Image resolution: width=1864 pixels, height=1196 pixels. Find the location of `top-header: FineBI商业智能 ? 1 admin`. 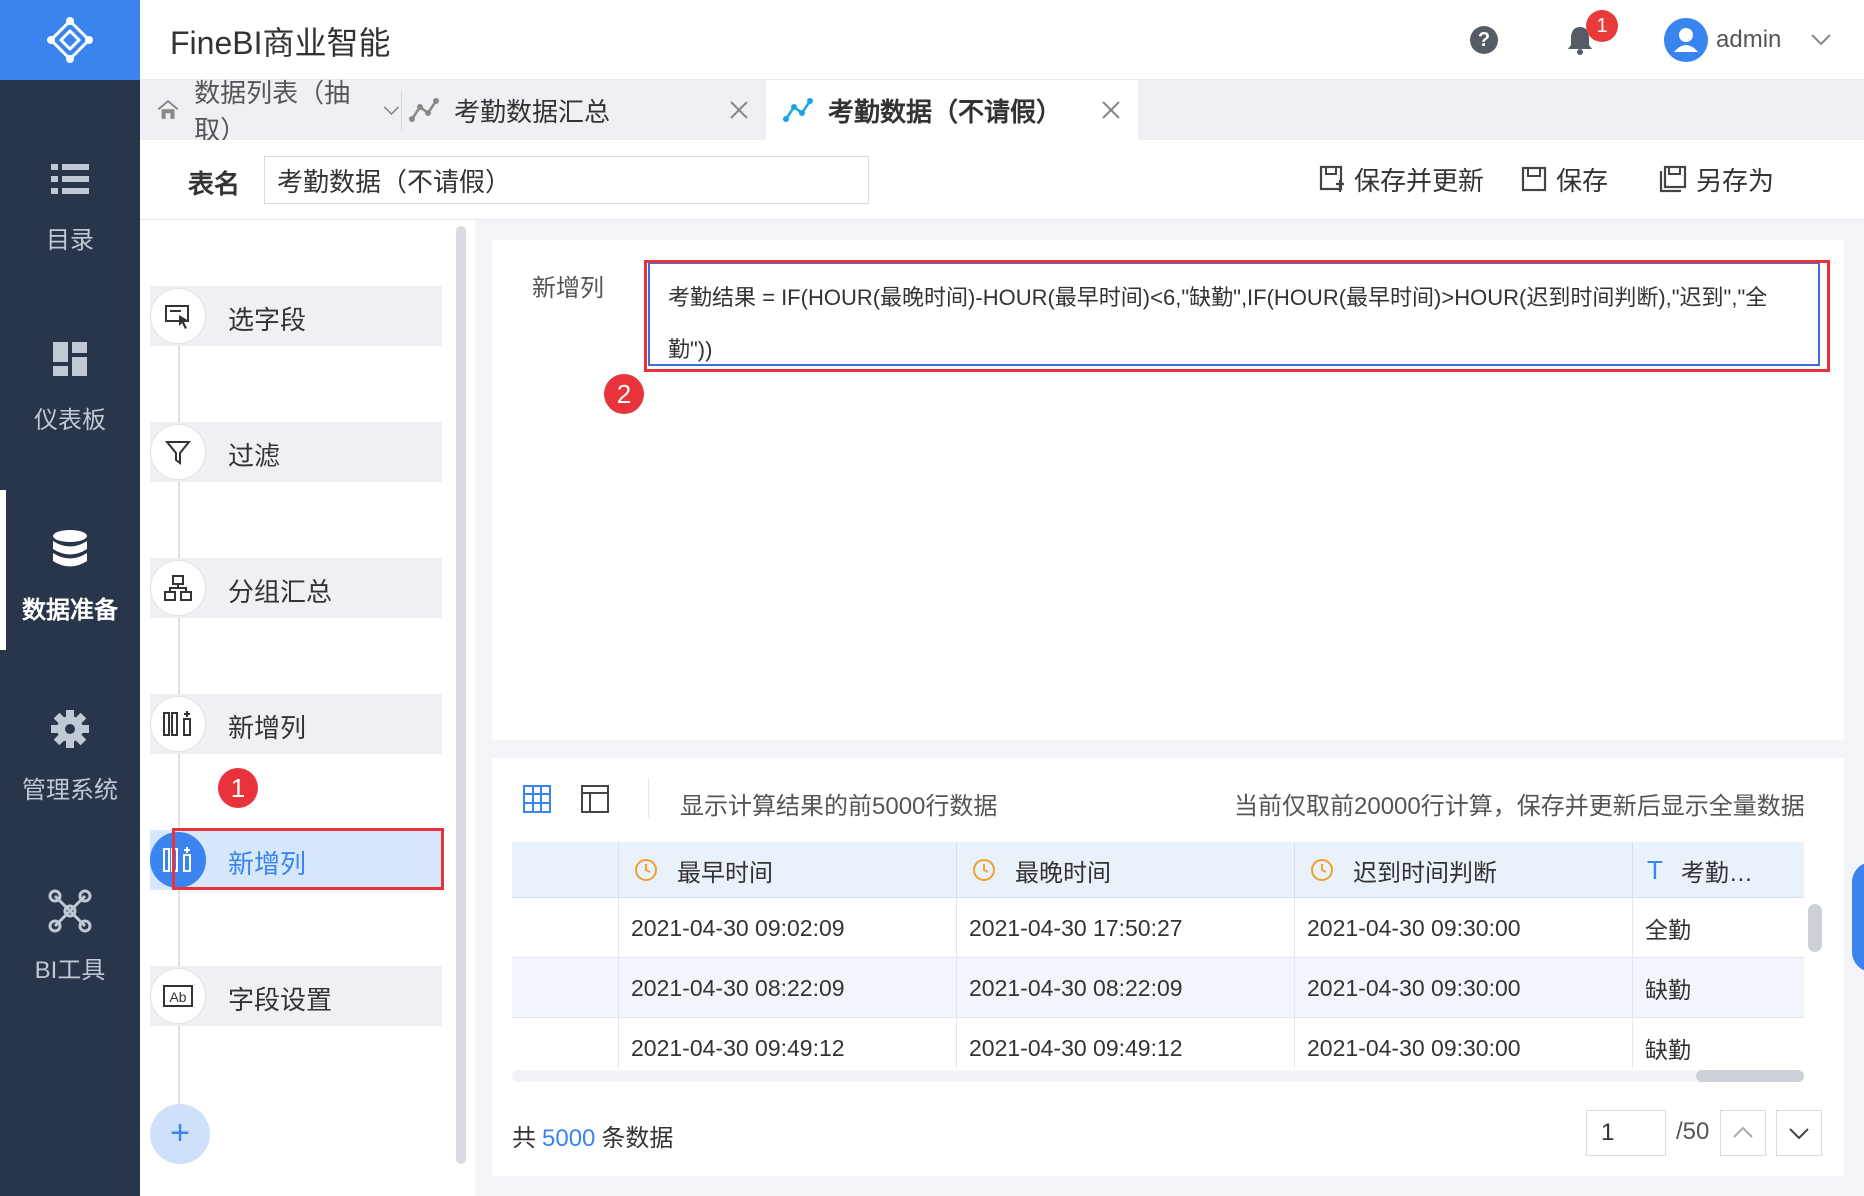

top-header: FineBI商业智能 ? 1 admin is located at coordinates (1002, 40).